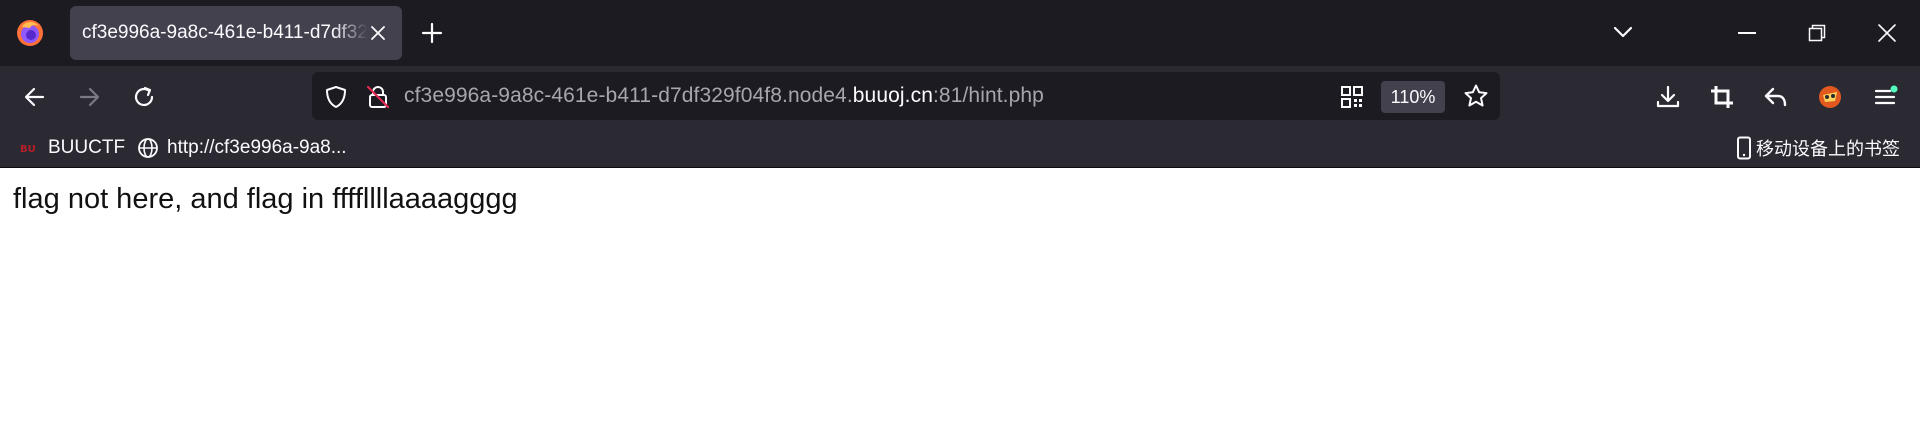 This screenshot has height=439, width=1920. I want to click on bookmark-label: BUUCTF, so click(87, 147).